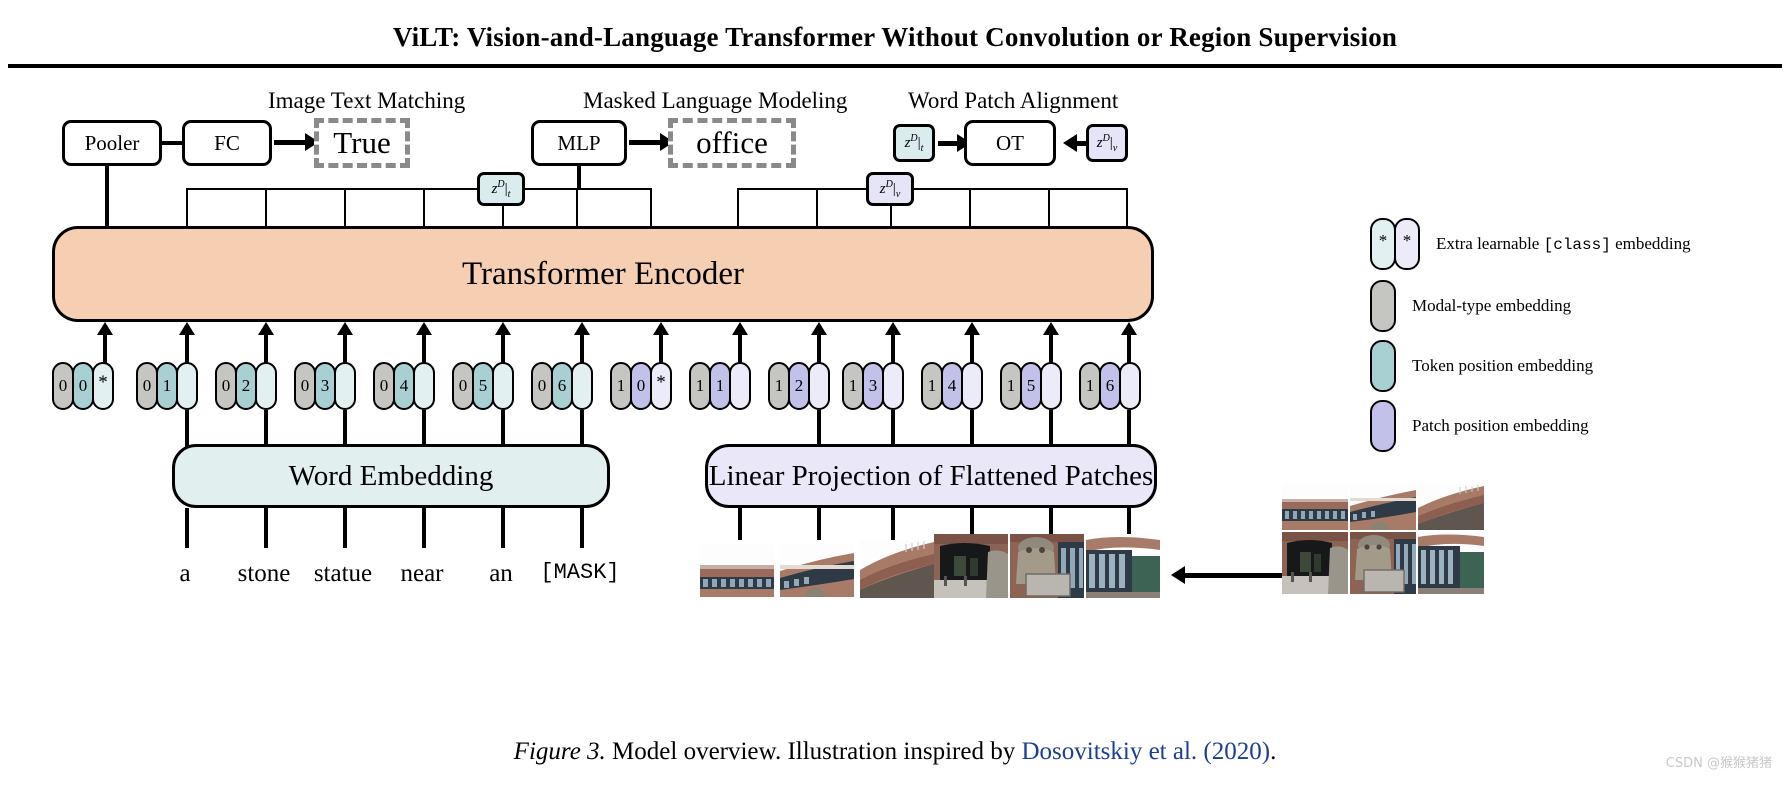 The image size is (1790, 790). Describe the element at coordinates (579, 176) in the screenshot. I see `mlp-down-line` at that location.